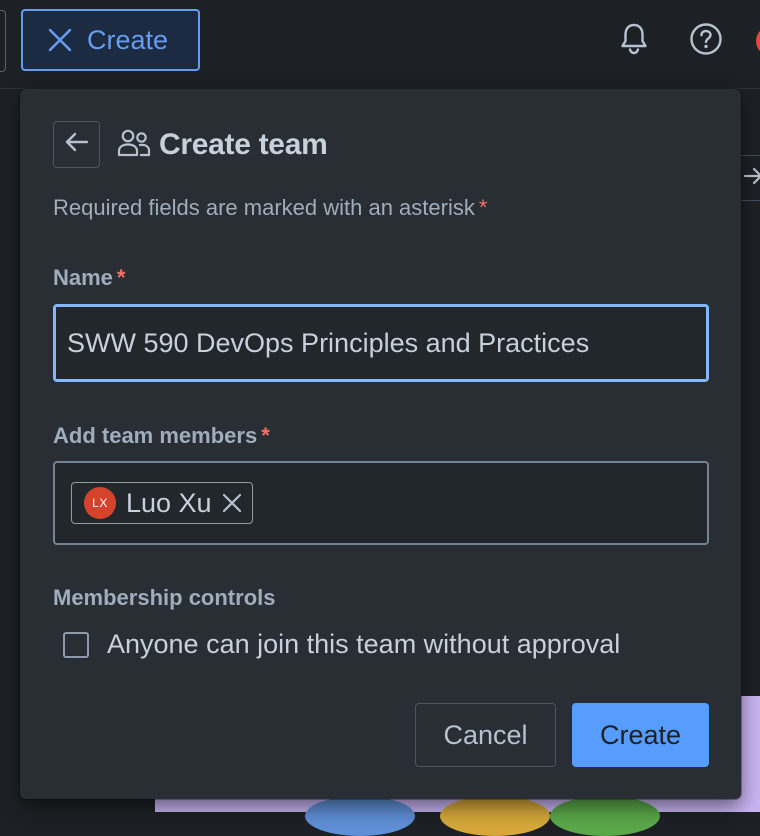 This screenshot has height=836, width=760. What do you see at coordinates (100, 503) in the screenshot?
I see `avatar: LX` at bounding box center [100, 503].